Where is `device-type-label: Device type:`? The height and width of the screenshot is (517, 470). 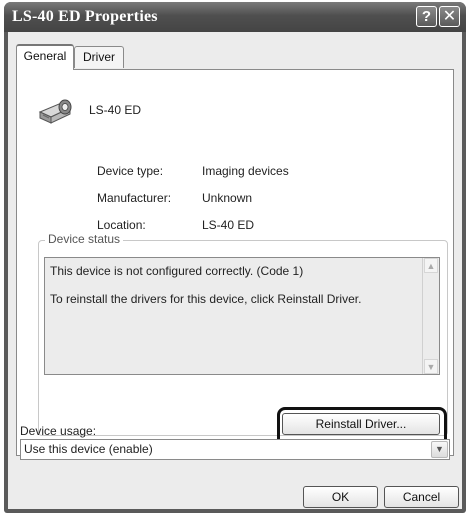
device-type-label: Device type: is located at coordinates (130, 171).